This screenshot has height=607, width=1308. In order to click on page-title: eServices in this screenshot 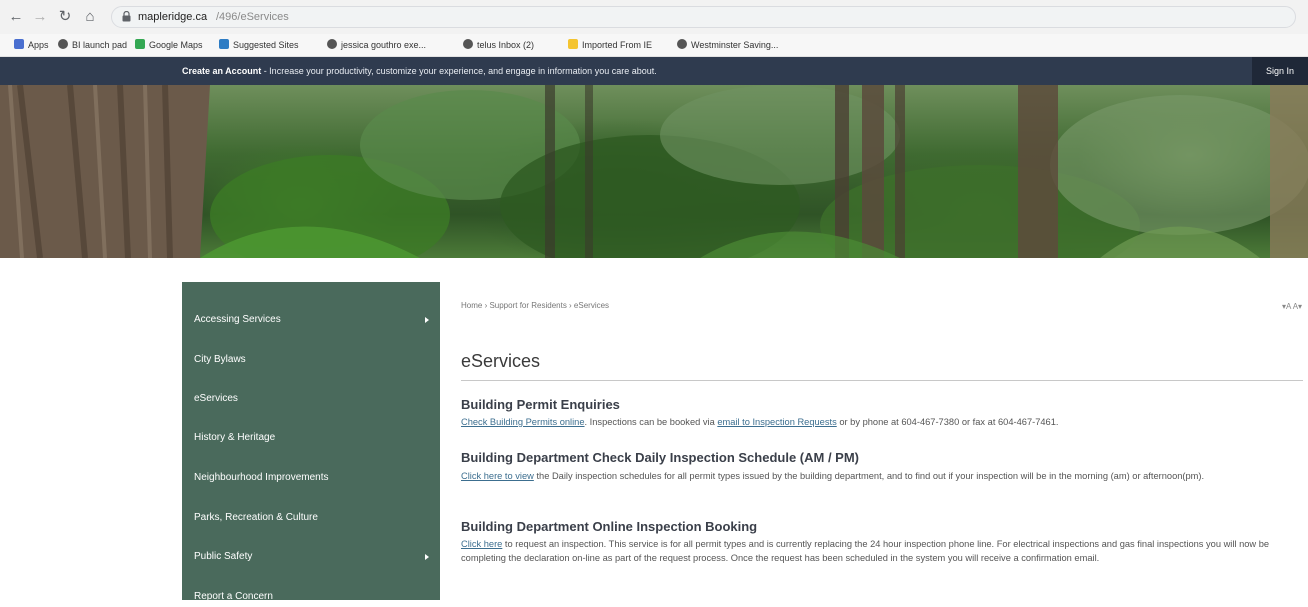, I will do `click(501, 361)`.